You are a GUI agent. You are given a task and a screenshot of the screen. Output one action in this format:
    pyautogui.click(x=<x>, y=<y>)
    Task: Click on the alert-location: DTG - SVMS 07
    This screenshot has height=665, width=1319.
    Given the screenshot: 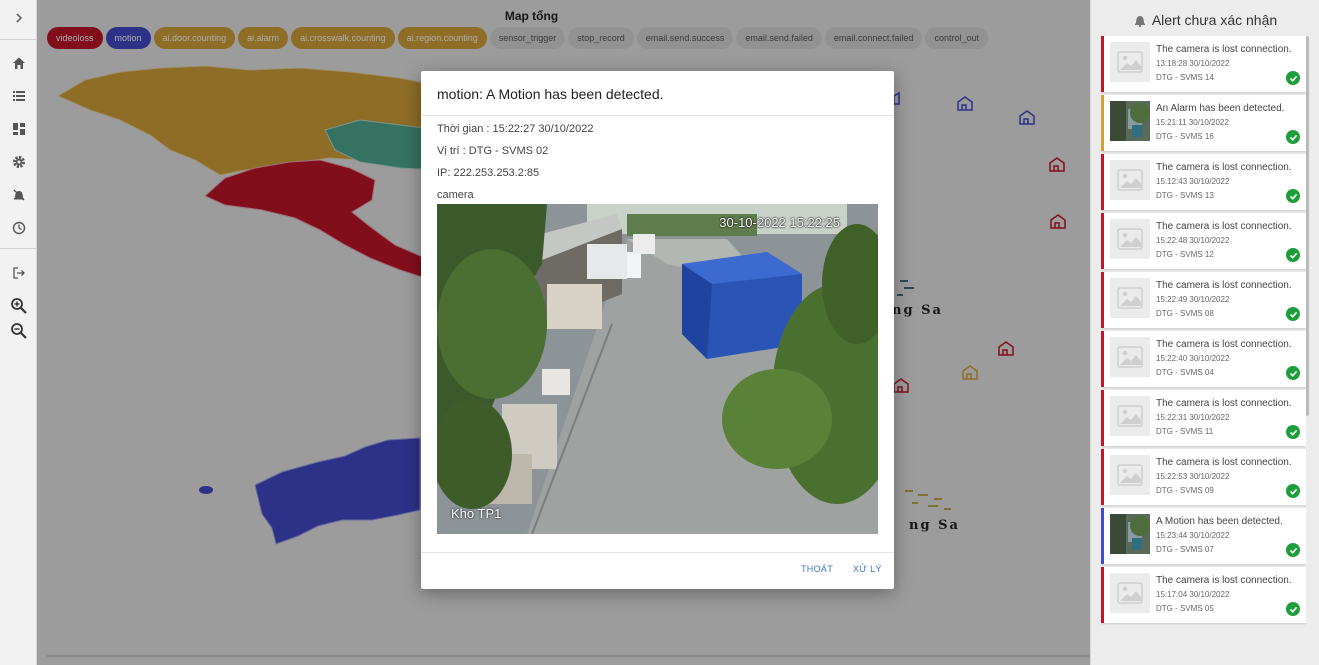 What is the action you would take?
    pyautogui.click(x=1185, y=549)
    